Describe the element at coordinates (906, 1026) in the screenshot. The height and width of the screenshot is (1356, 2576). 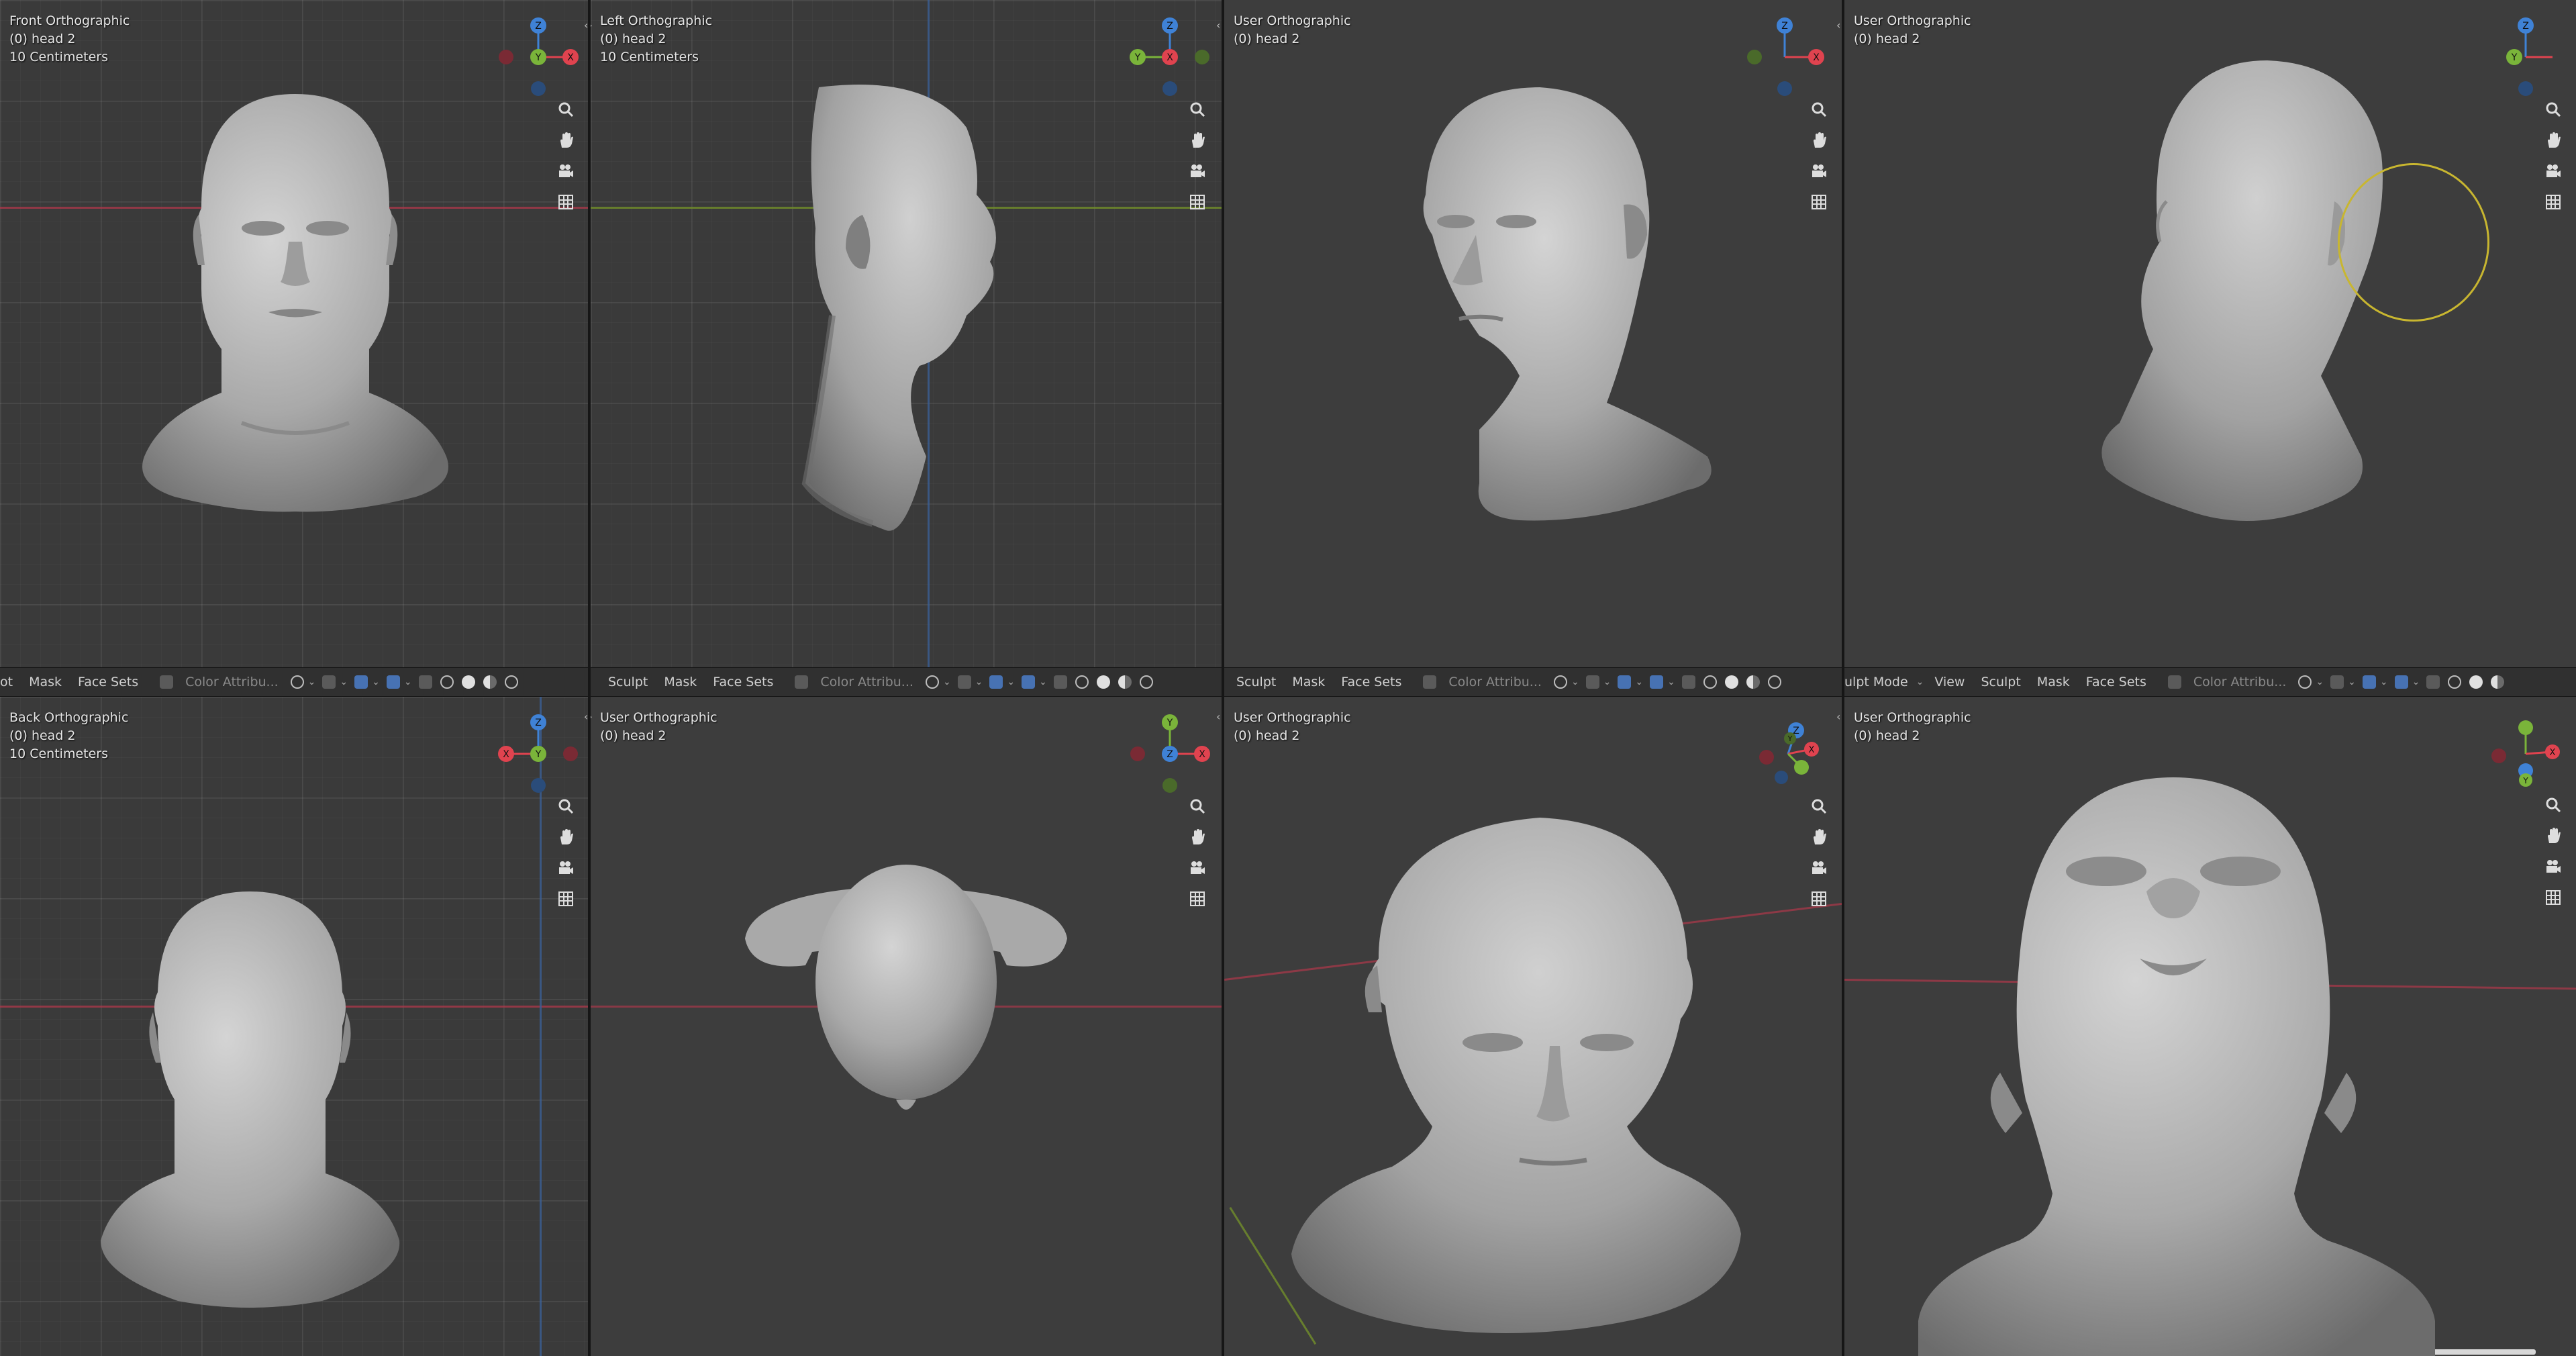
I see `viewport-user-ortho-3: User Orthographic (0) head 2 Y X Z` at that location.